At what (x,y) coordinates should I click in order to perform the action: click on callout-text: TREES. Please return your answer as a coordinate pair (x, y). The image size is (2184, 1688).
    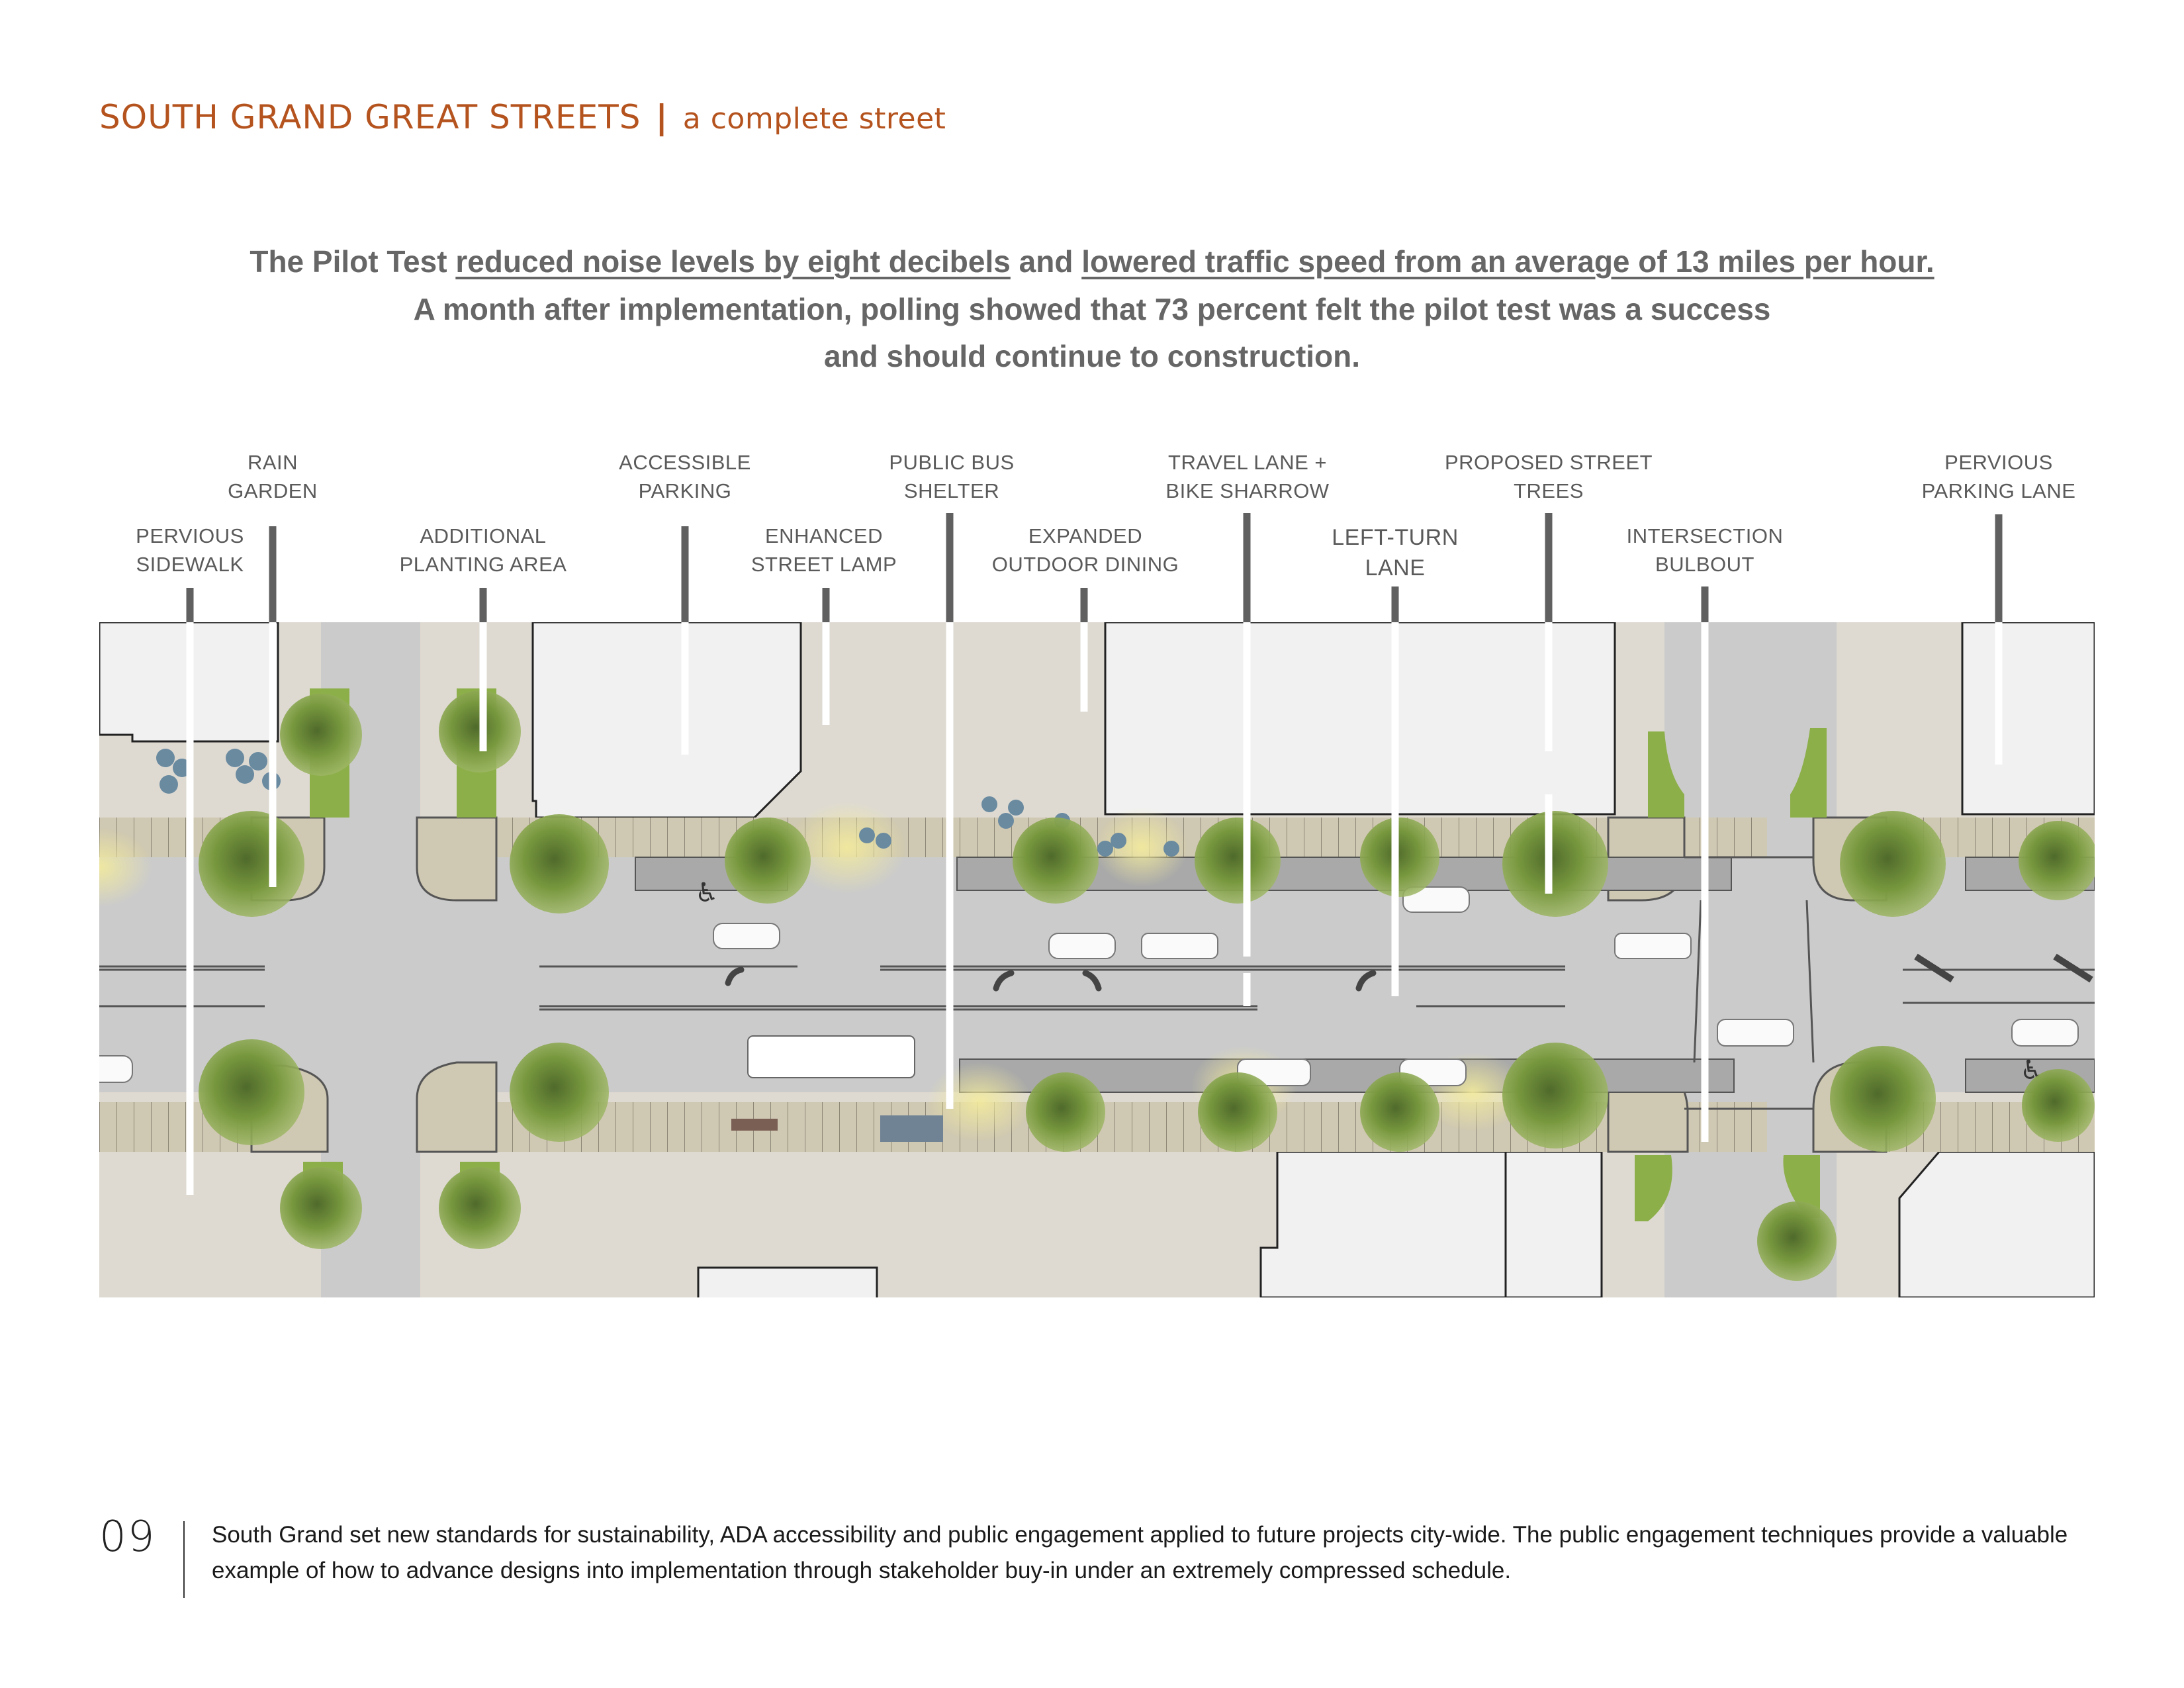
    Looking at the image, I should click on (1549, 490).